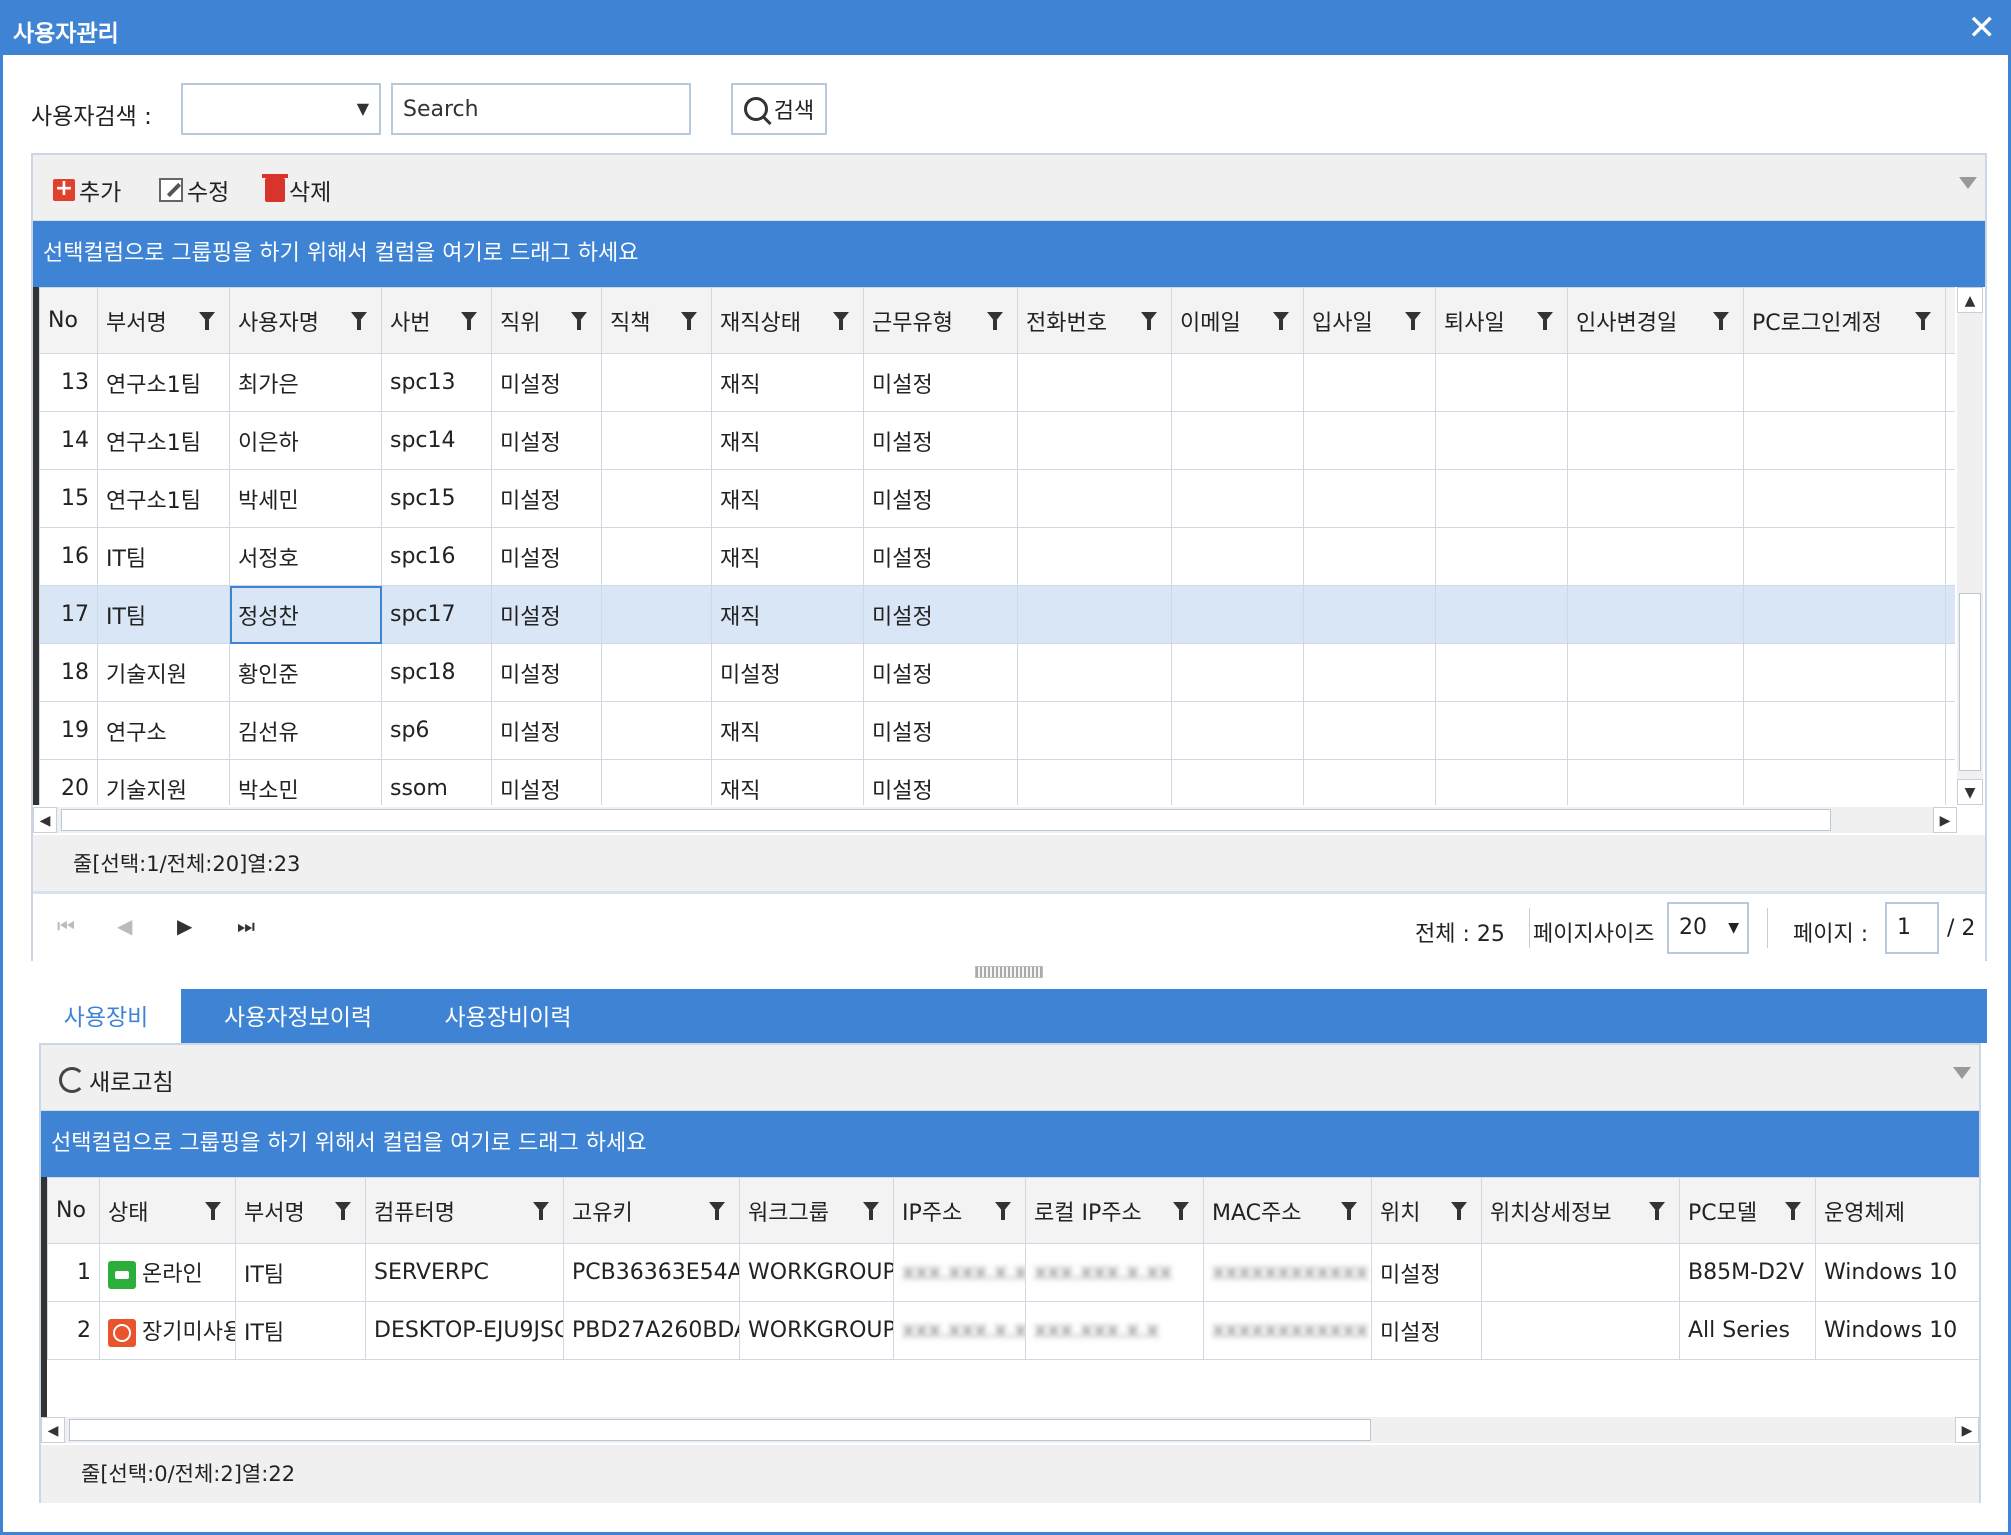  Describe the element at coordinates (779, 109) in the screenshot. I see `search-button: 검색` at that location.